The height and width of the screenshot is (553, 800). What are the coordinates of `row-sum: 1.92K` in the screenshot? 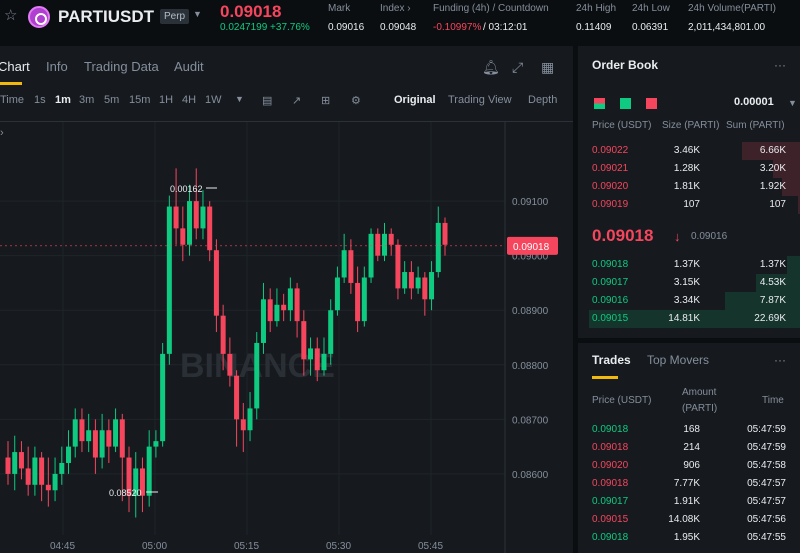 It's located at (772, 186).